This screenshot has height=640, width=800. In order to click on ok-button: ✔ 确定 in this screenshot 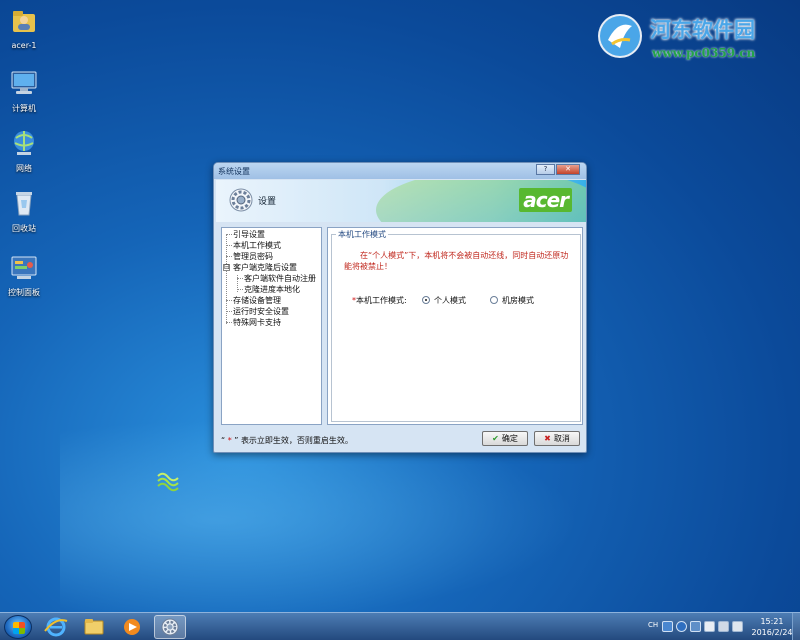, I will do `click(505, 438)`.